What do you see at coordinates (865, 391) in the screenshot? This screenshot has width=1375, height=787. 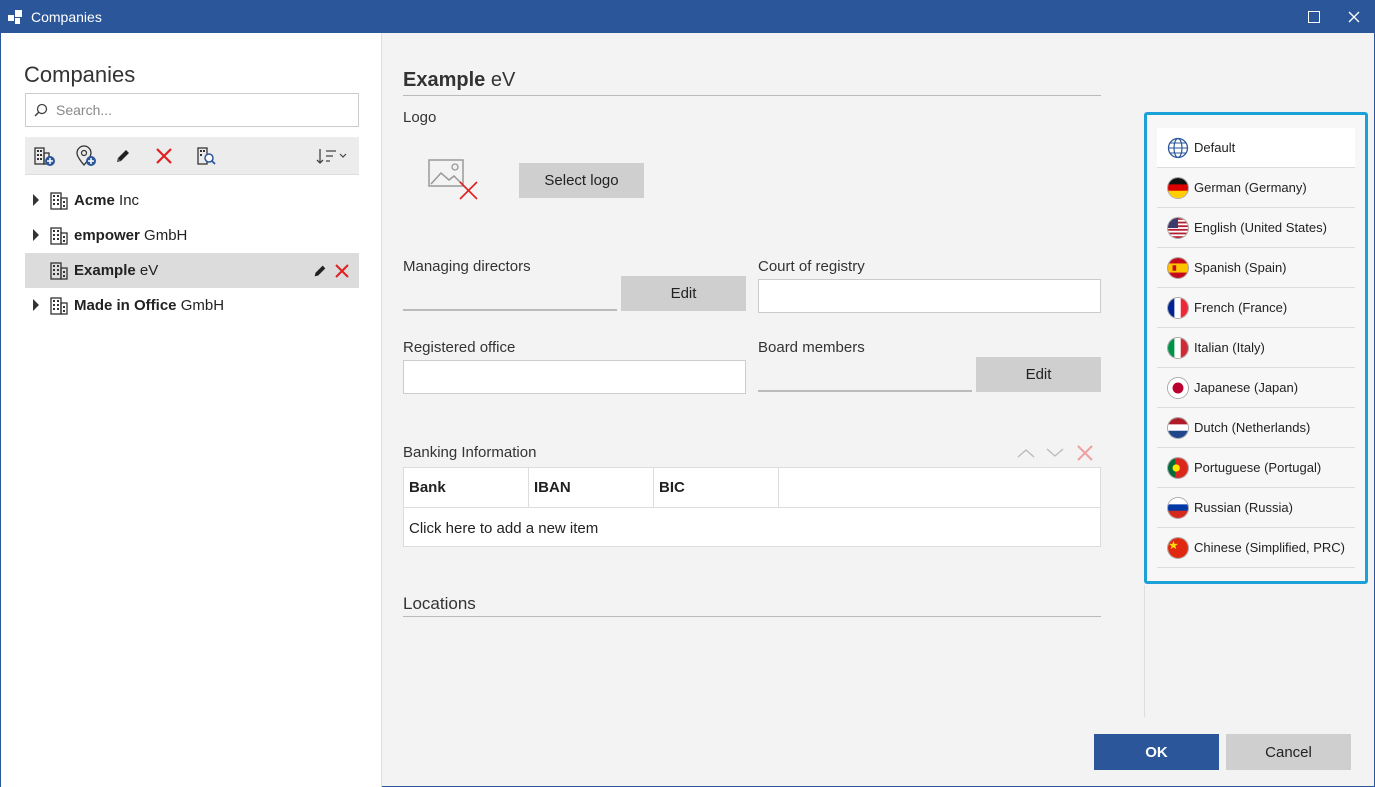 I see `board-members-field` at bounding box center [865, 391].